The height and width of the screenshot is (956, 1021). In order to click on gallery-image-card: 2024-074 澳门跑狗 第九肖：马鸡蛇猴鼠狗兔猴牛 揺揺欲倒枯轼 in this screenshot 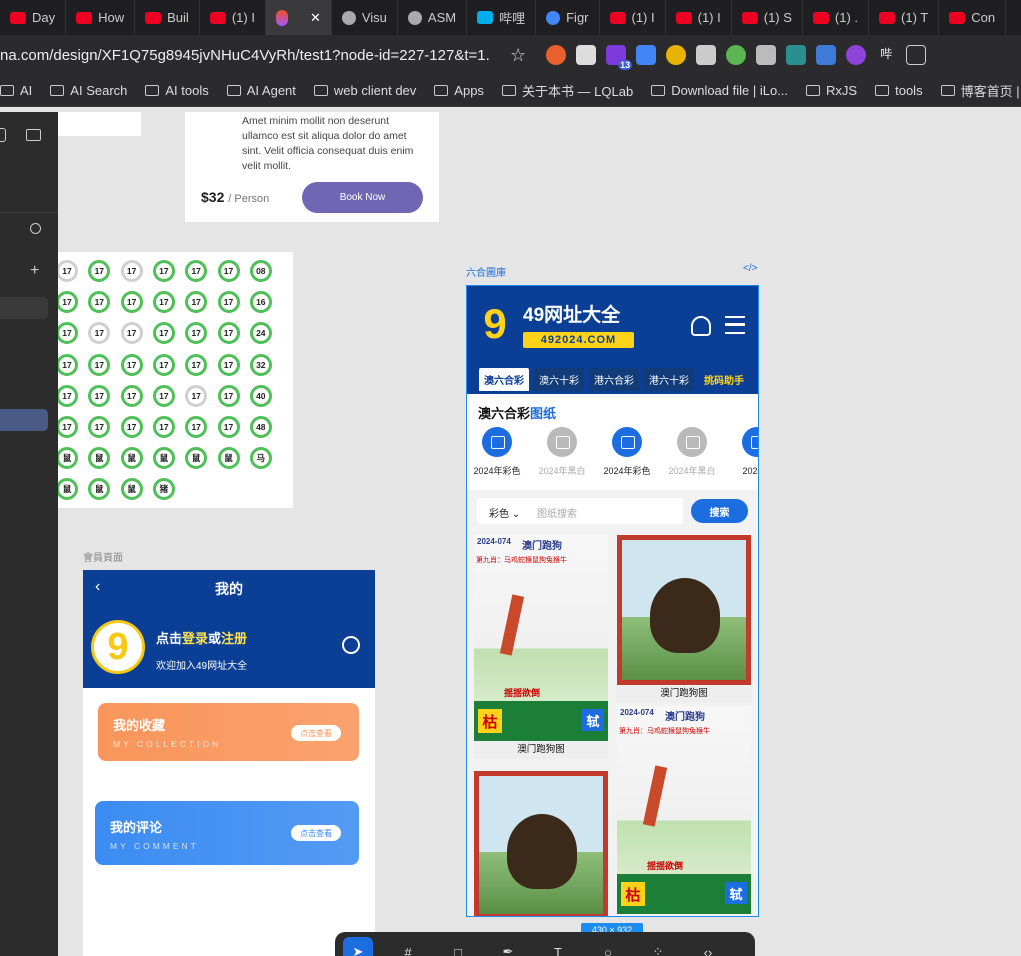, I will do `click(684, 810)`.